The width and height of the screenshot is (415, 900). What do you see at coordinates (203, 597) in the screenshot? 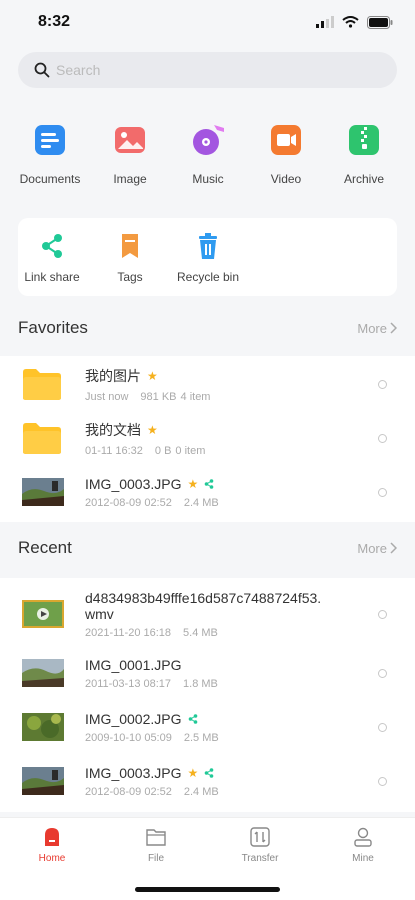
I see `file-name: d4834983b49fffe16d587c7488724f53.` at bounding box center [203, 597].